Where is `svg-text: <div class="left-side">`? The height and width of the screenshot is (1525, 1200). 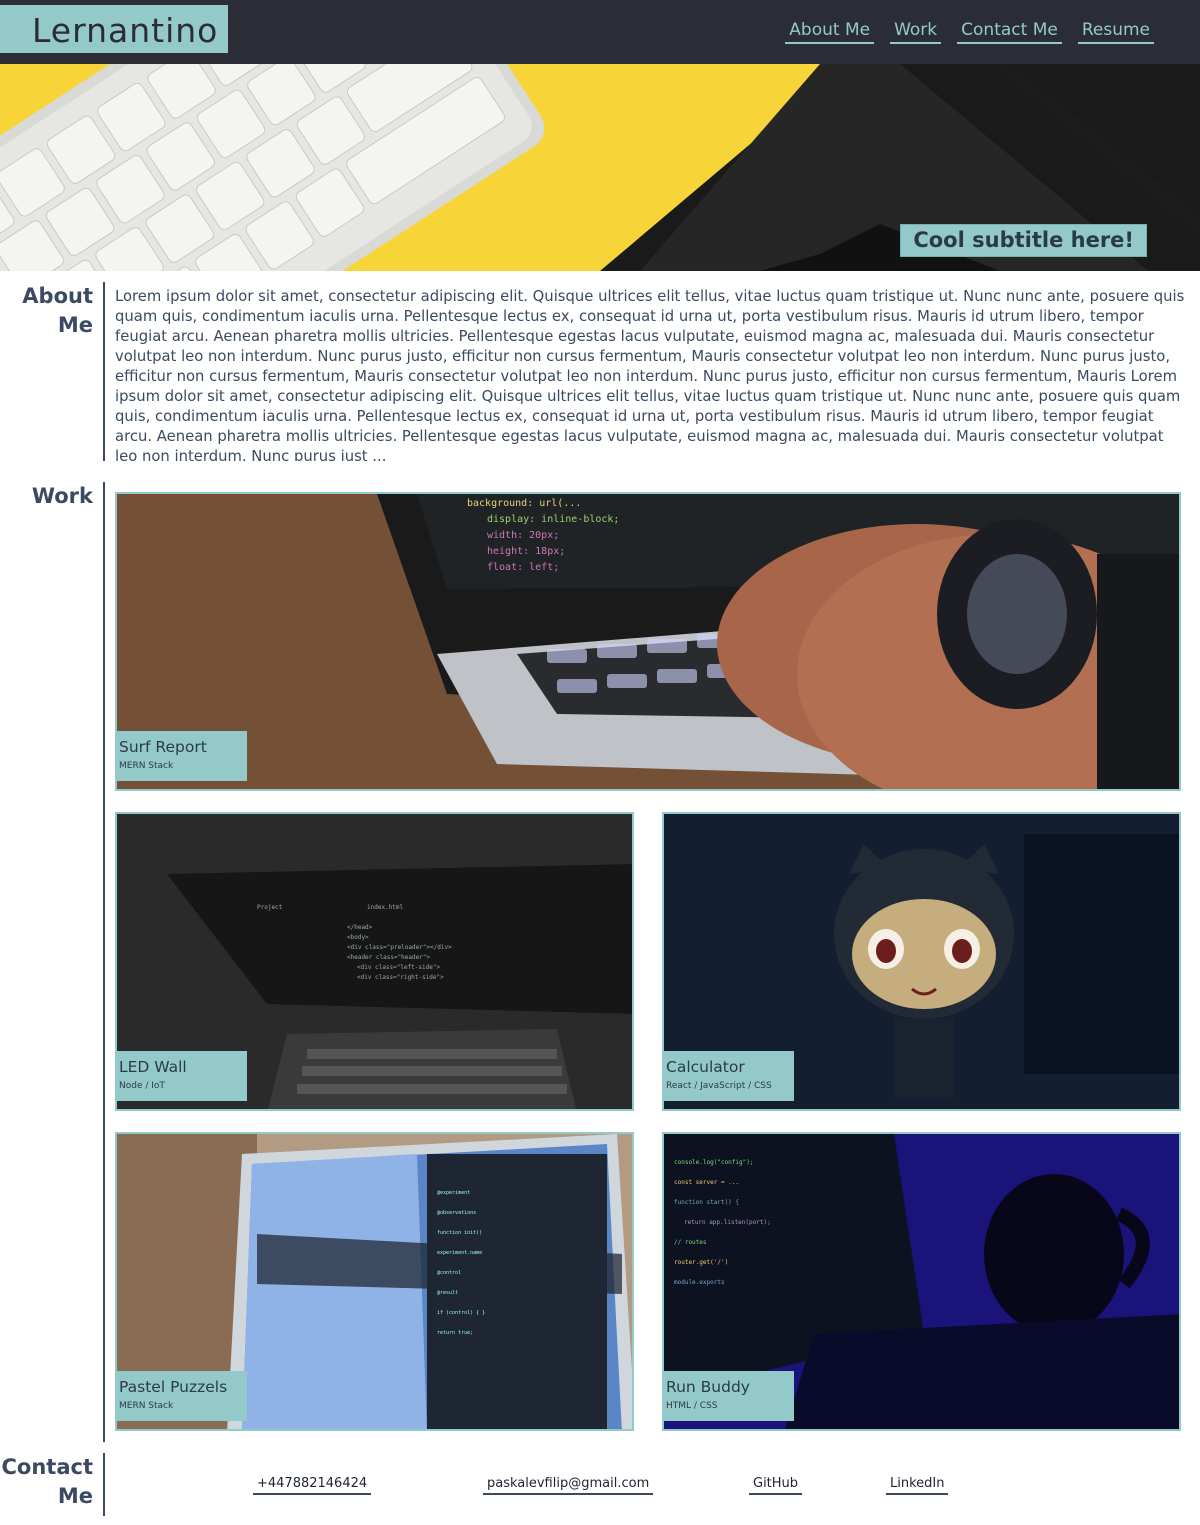 svg-text: <div class="left-side"> is located at coordinates (398, 967).